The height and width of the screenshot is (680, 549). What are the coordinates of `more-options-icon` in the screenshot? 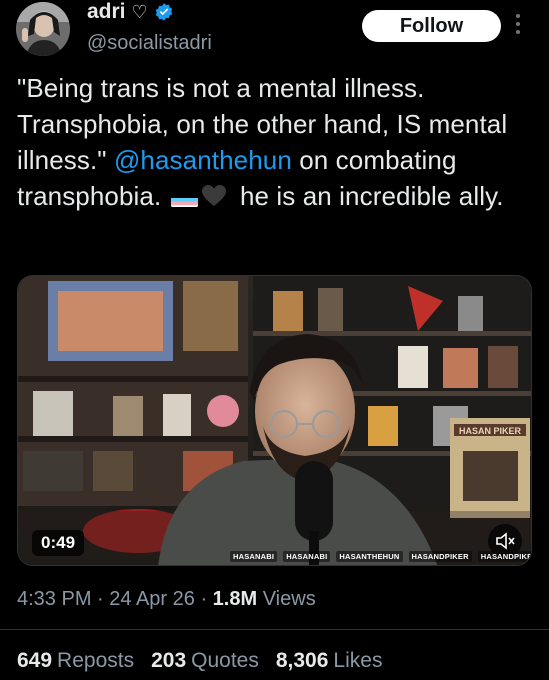 It's located at (518, 26).